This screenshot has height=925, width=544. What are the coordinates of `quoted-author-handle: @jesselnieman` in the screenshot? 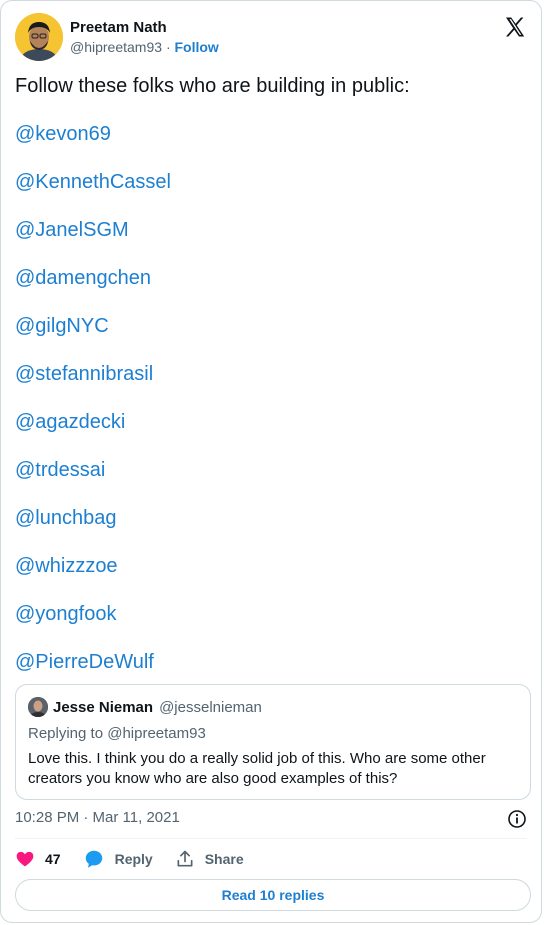 It's located at (210, 707).